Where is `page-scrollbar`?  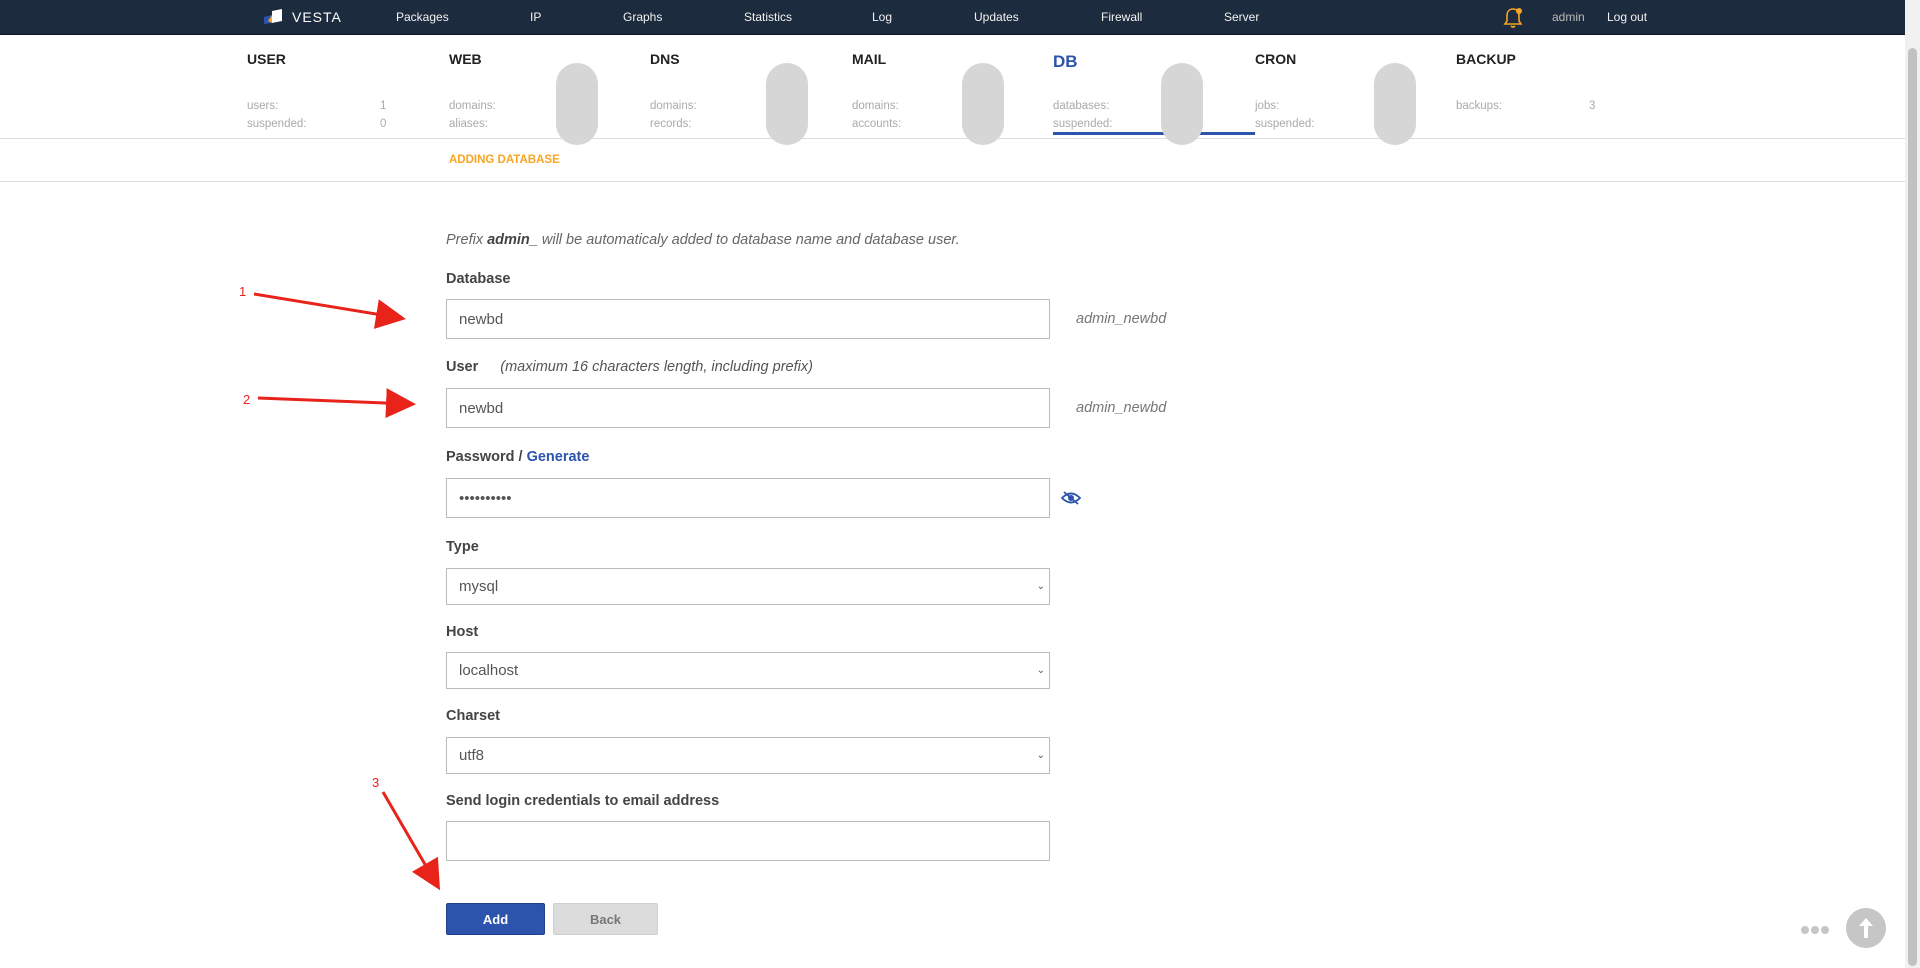 page-scrollbar is located at coordinates (1912, 484).